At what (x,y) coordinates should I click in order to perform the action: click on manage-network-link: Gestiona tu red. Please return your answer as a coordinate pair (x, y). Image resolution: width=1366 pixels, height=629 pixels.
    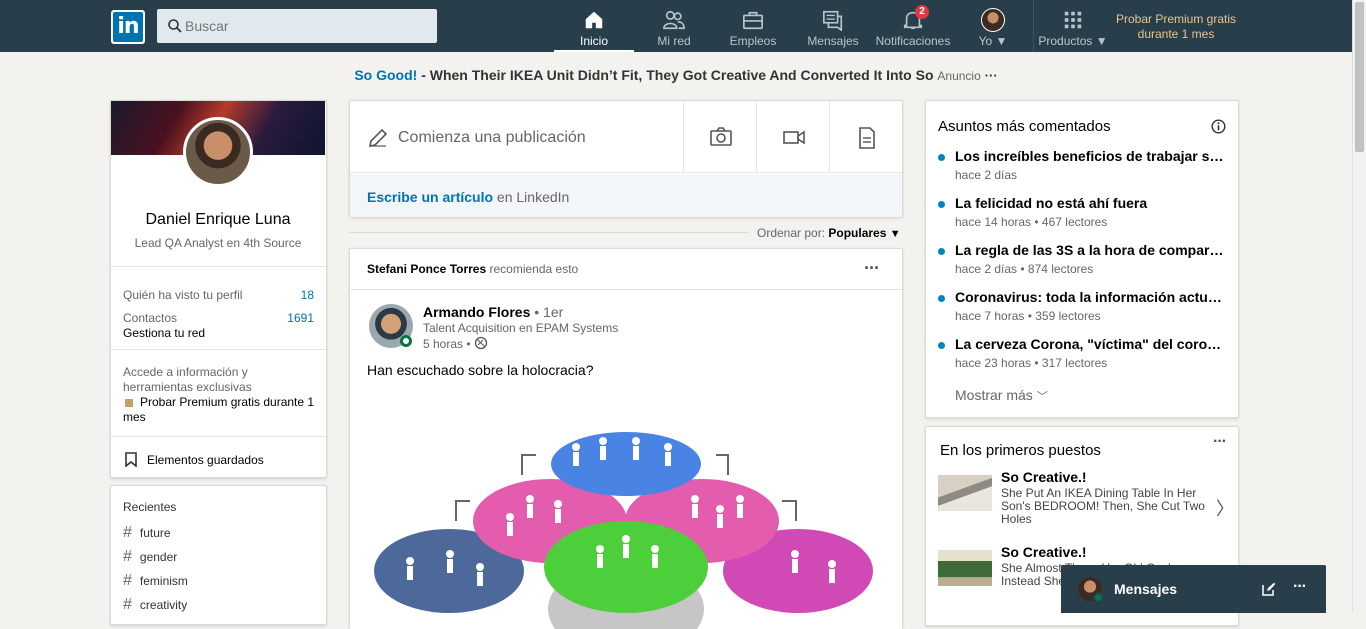
    Looking at the image, I should click on (164, 333).